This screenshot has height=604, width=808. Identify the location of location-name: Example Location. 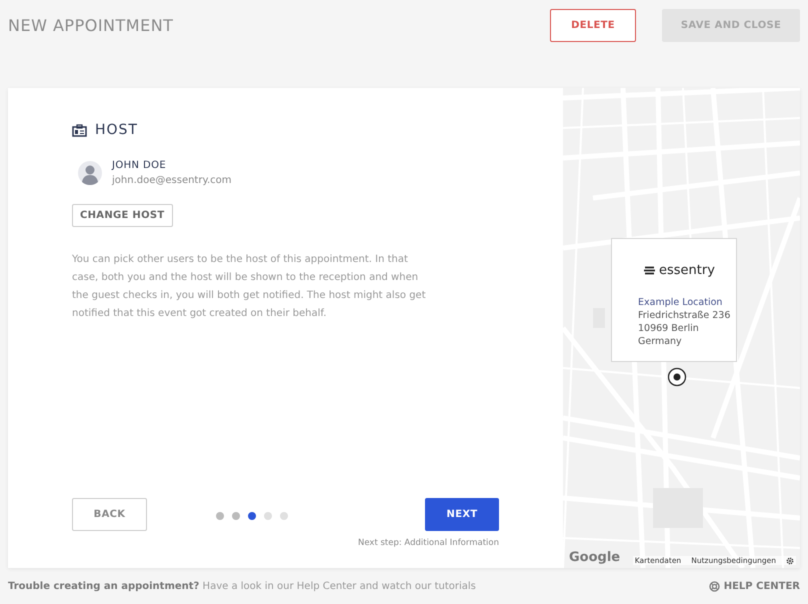
(681, 302).